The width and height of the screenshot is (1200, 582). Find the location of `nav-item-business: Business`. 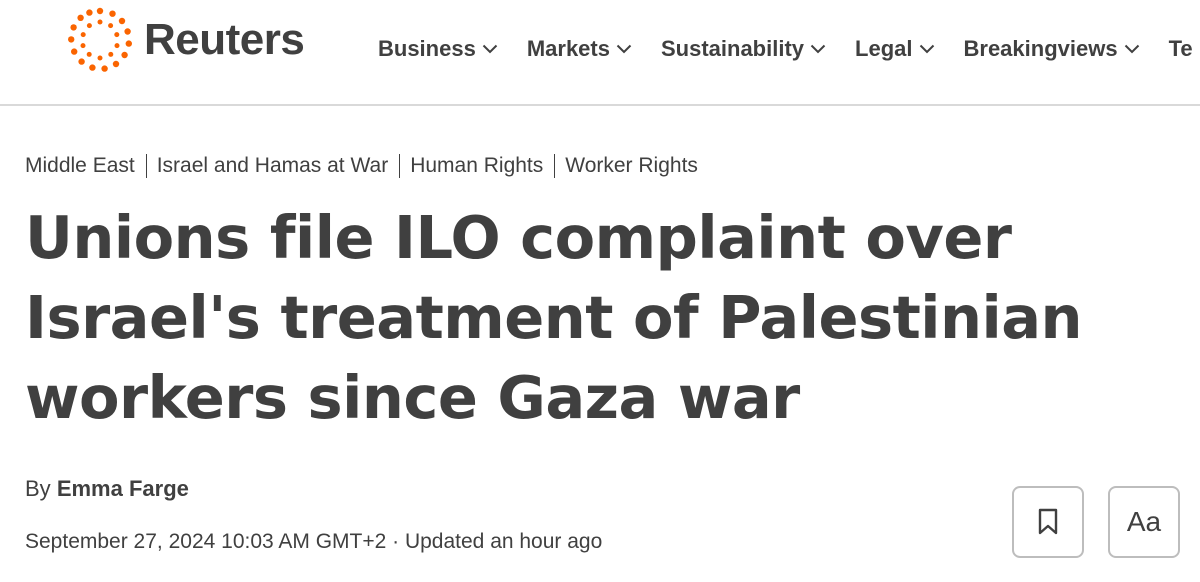

nav-item-business: Business is located at coordinates (438, 49).